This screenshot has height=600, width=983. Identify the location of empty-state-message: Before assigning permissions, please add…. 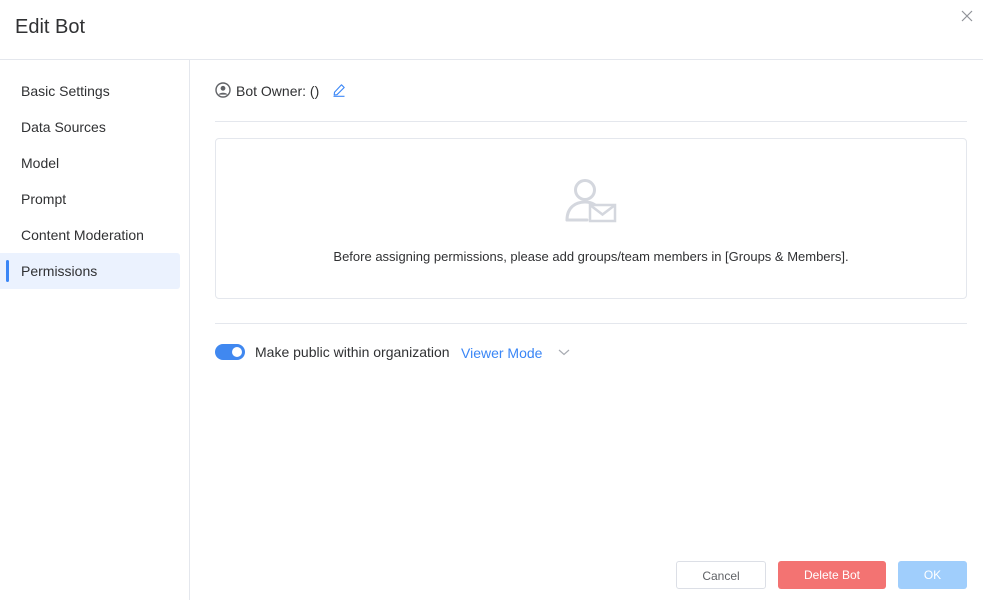
(591, 256).